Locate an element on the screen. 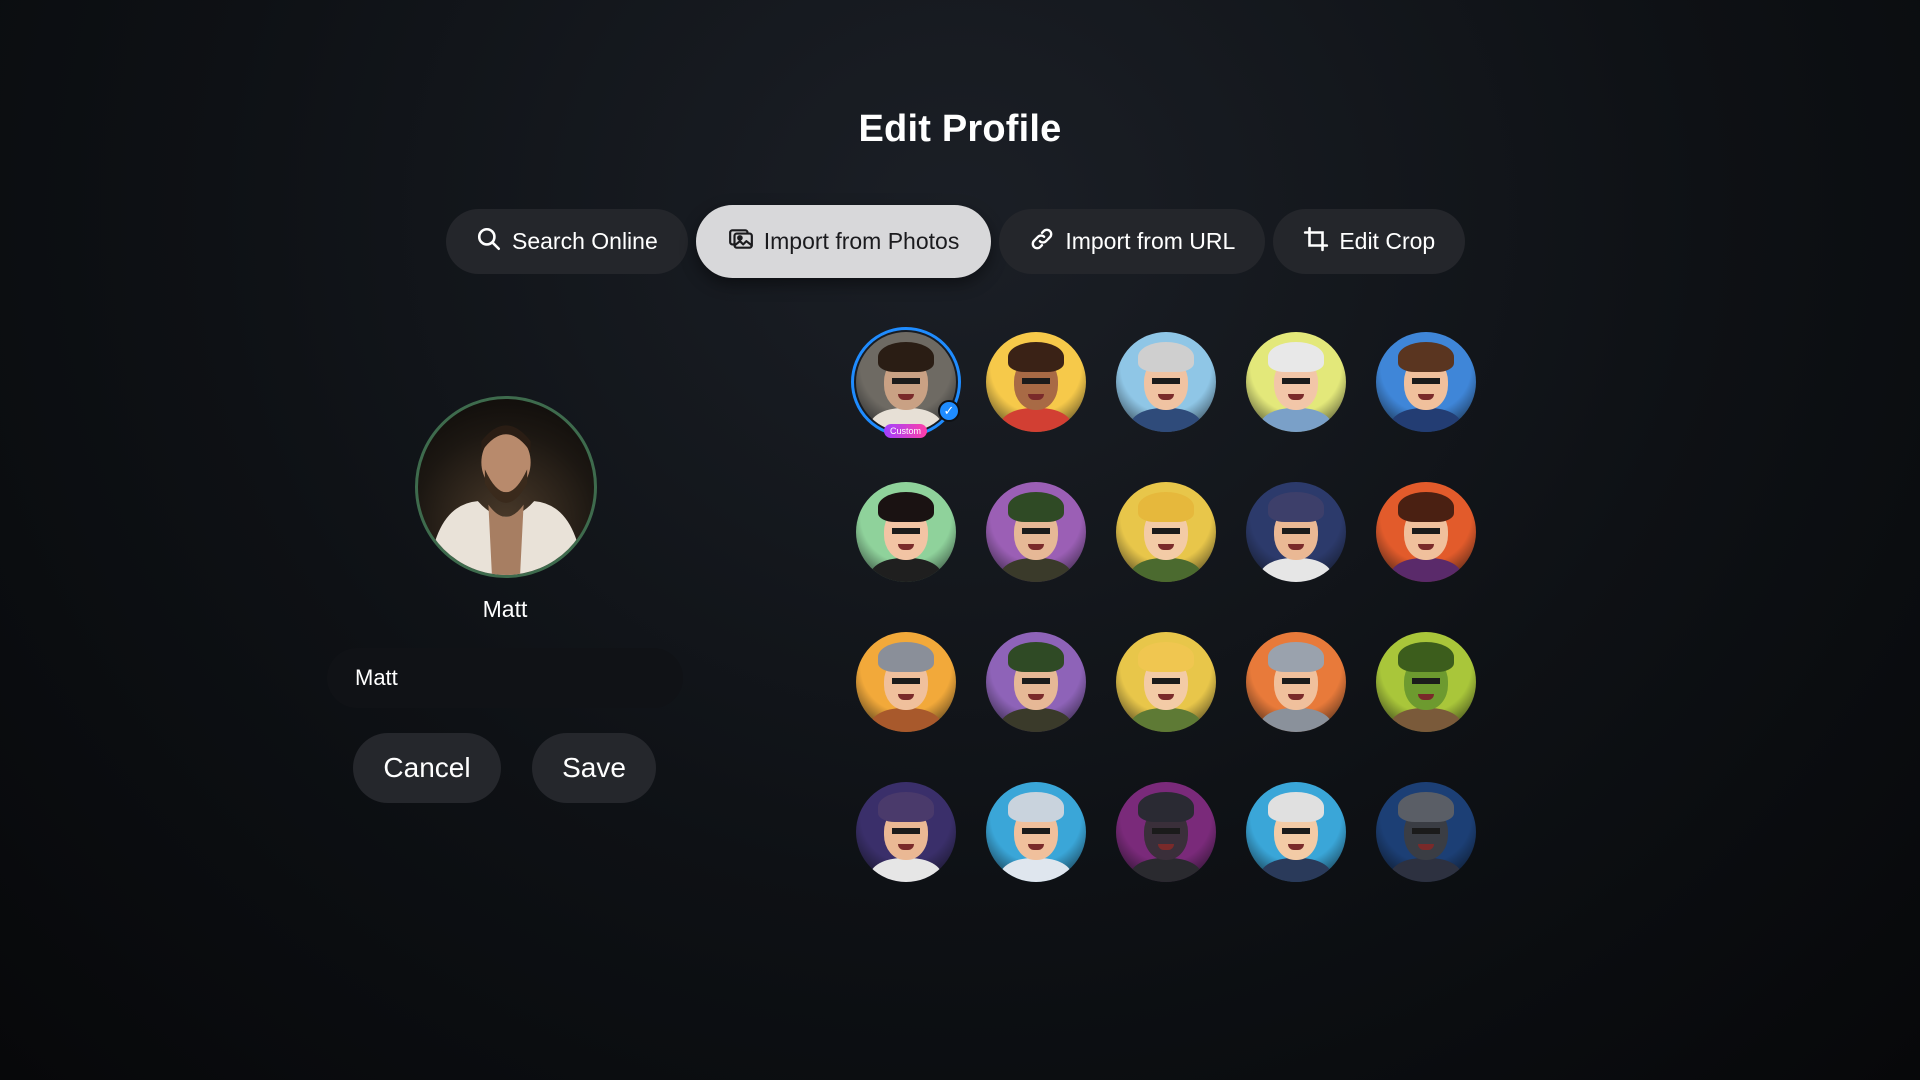 The height and width of the screenshot is (1080, 1920). avatar-option-young-man is located at coordinates (1426, 382).